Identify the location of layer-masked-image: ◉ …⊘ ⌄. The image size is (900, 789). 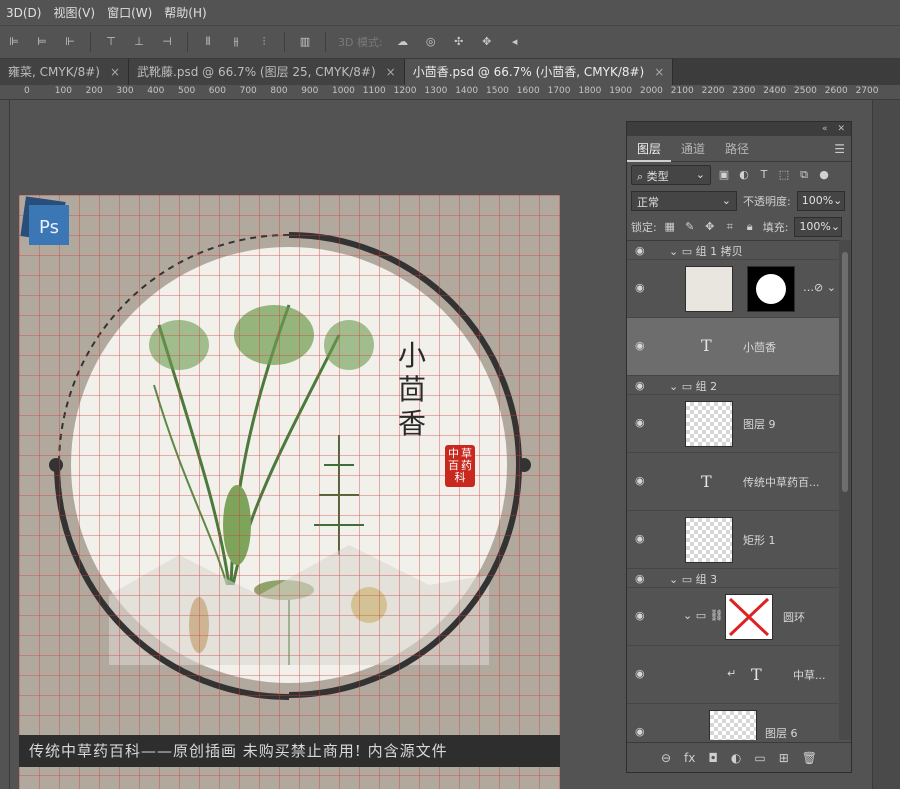
(733, 289).